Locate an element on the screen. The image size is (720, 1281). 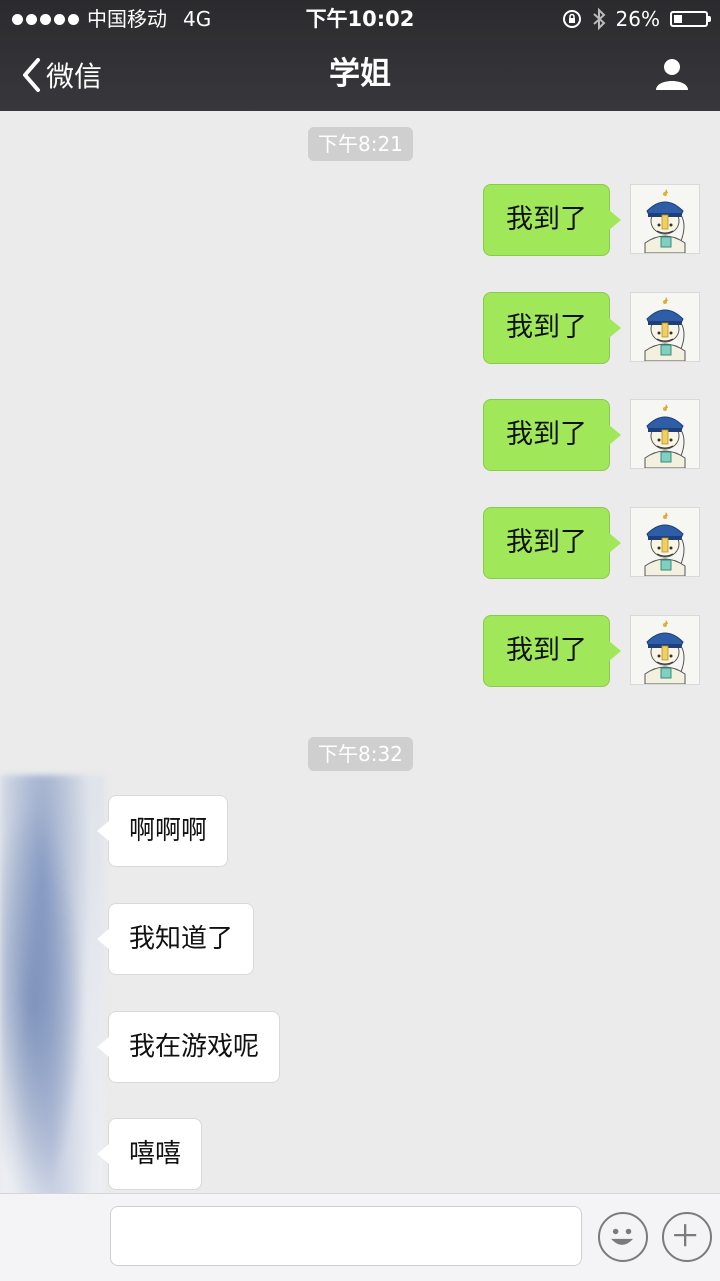
chat-title: 学姐 is located at coordinates (360, 74).